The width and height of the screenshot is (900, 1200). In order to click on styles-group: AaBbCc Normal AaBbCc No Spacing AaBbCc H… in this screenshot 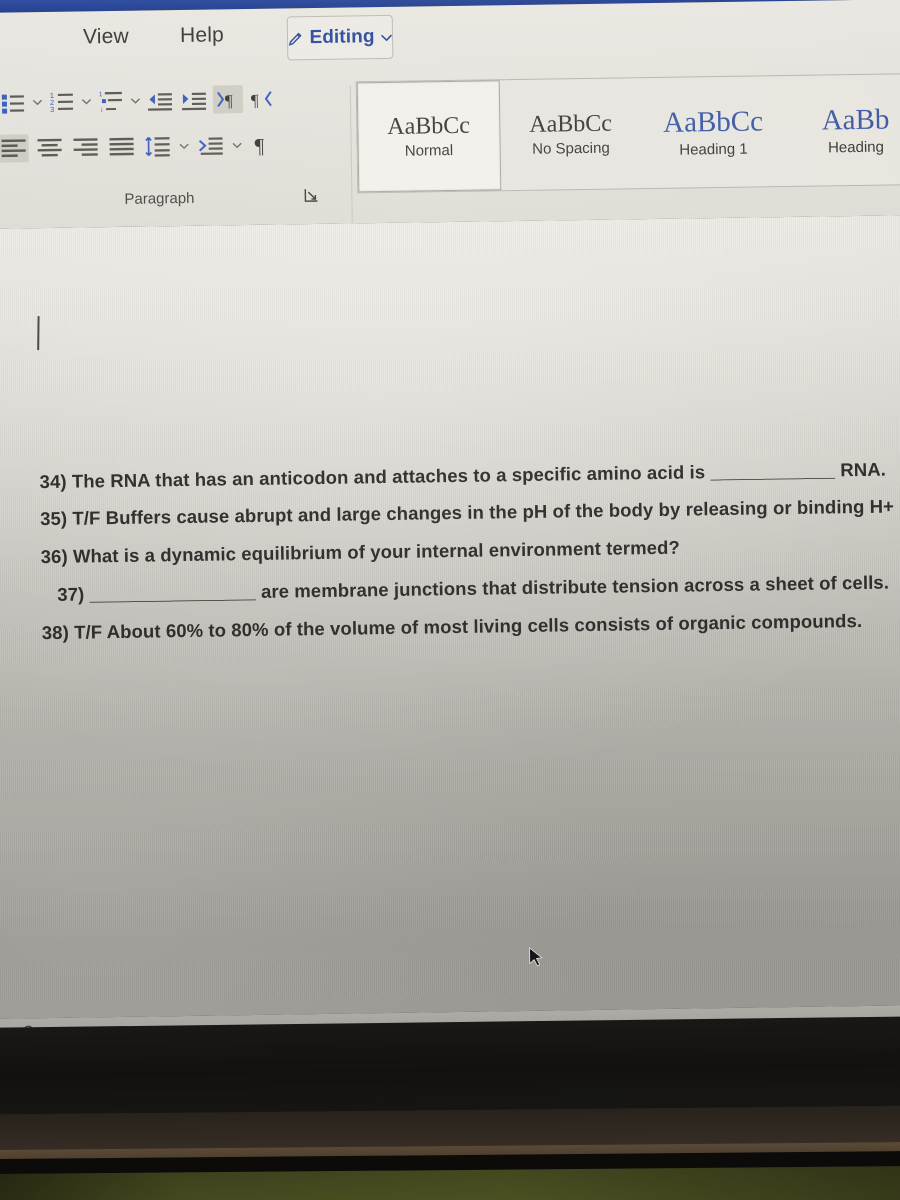, I will do `click(625, 145)`.